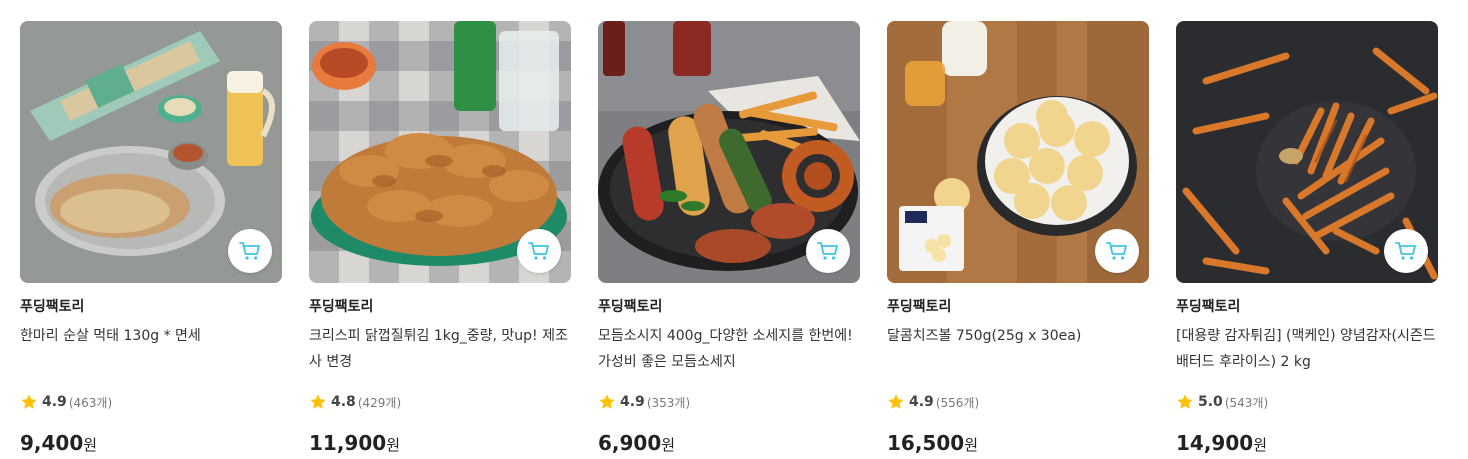  What do you see at coordinates (630, 443) in the screenshot?
I see `price-amount: 6,900` at bounding box center [630, 443].